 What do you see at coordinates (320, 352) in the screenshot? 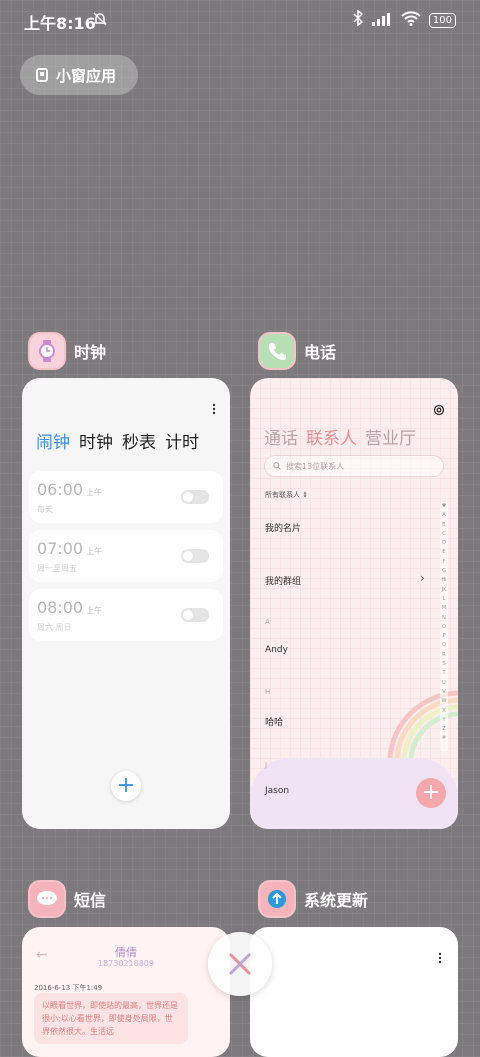
I see `phone-app-name: 电话` at bounding box center [320, 352].